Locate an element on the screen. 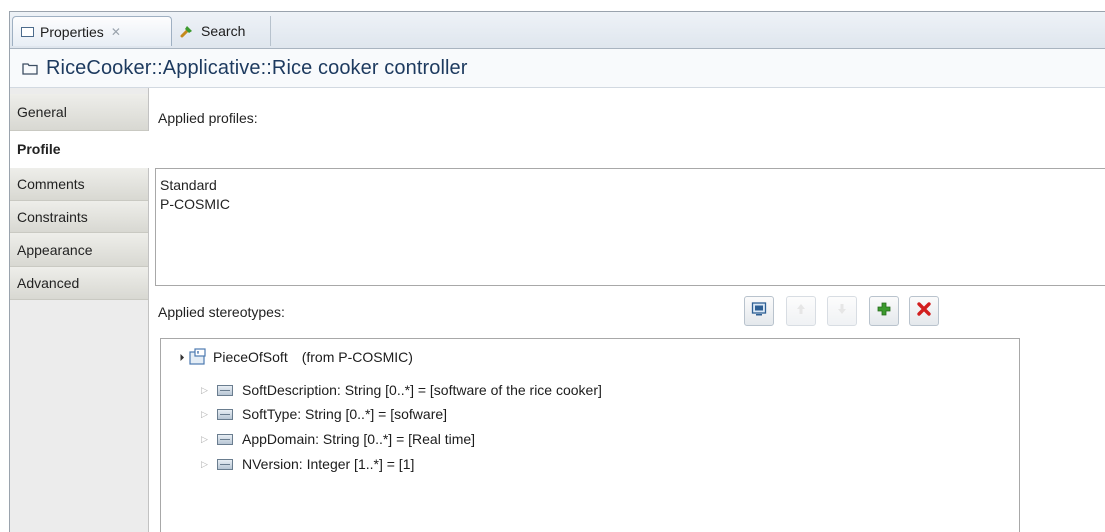  sidetab-comments: Comments is located at coordinates (79, 184).